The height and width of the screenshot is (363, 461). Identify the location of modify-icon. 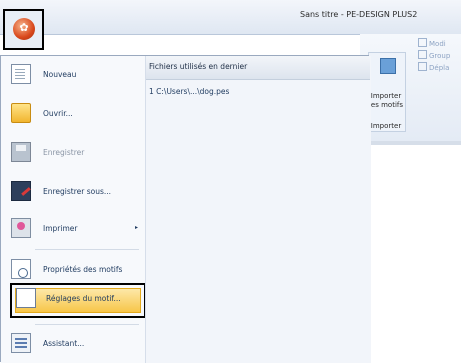
(422, 42).